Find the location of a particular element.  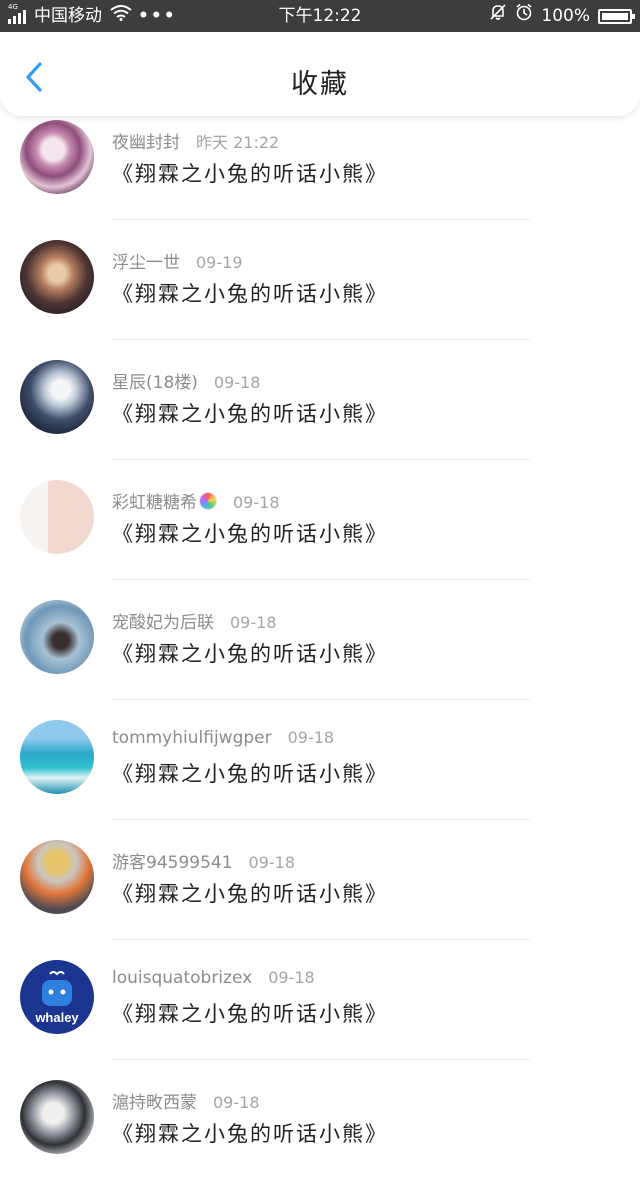

list-item: tommyhiulfijwgper 09-18 《翔霖之小兔的听话小熊》 is located at coordinates (320, 760).